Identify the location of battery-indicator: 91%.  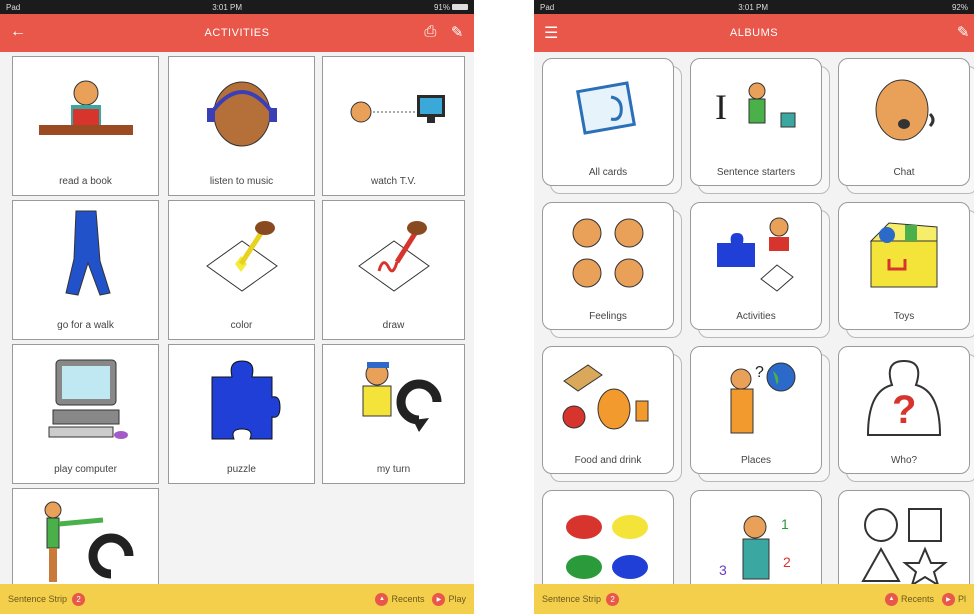
(451, 7).